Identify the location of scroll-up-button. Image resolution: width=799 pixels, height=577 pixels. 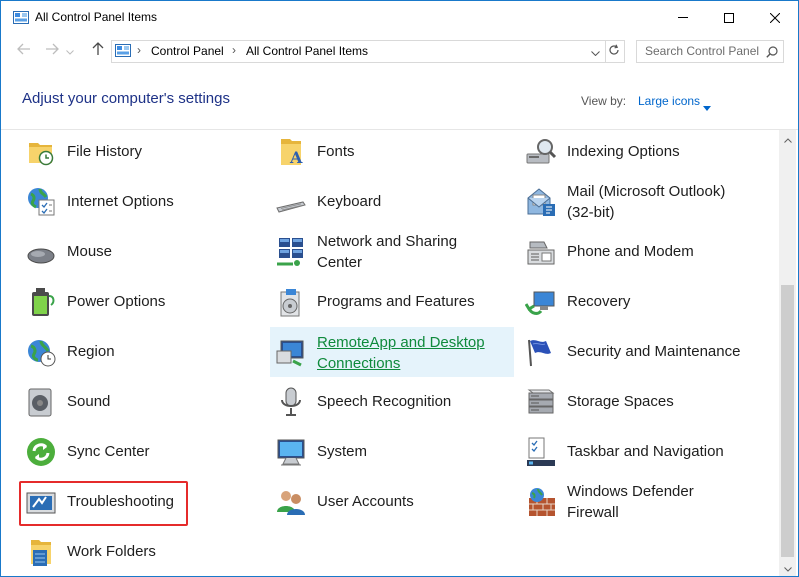
(787, 138).